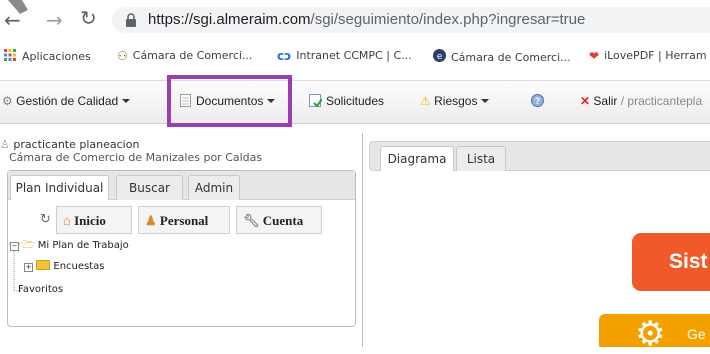 The image size is (710, 354). I want to click on collapse-icon: −, so click(14, 246).